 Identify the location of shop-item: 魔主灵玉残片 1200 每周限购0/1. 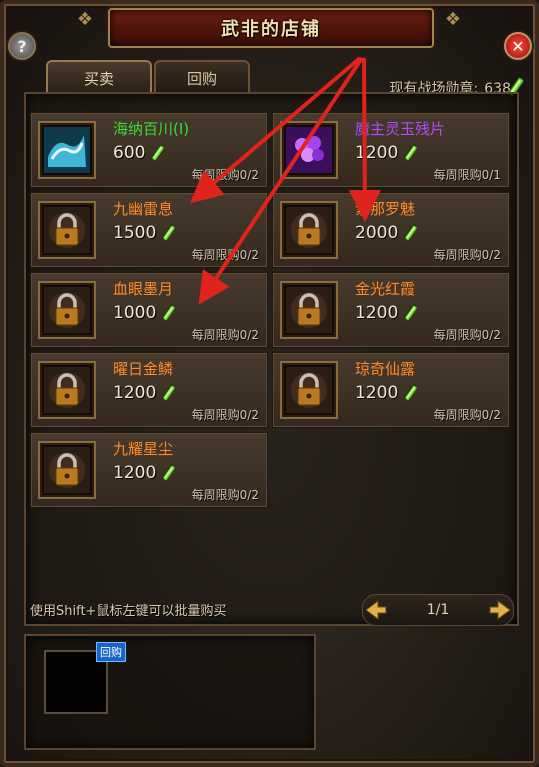
(391, 150).